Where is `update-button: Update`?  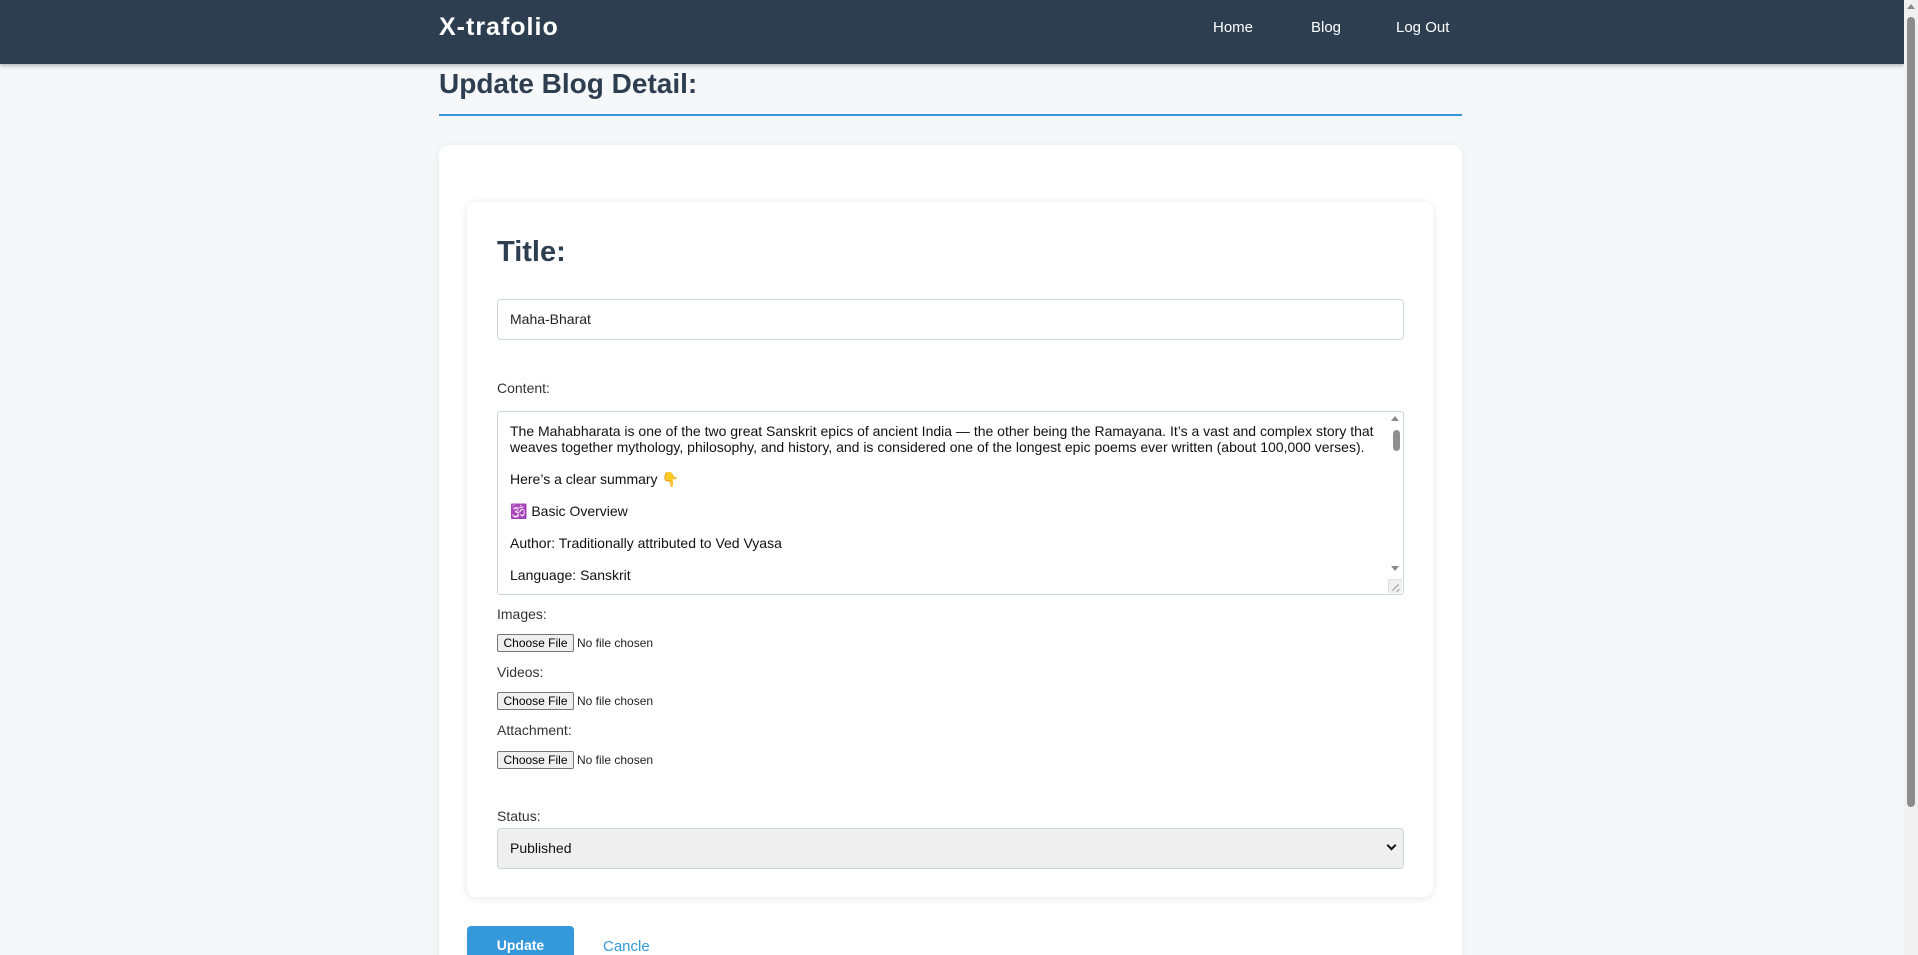 update-button: Update is located at coordinates (520, 940).